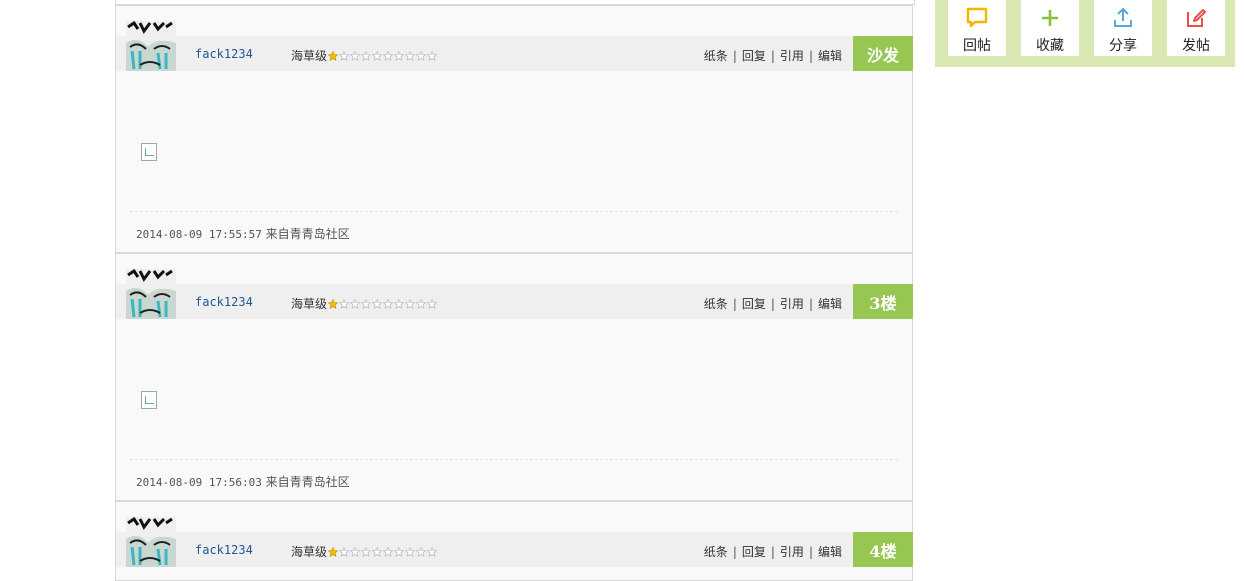 Image resolution: width=1244 pixels, height=581 pixels. What do you see at coordinates (883, 53) in the screenshot?
I see `floor-badge: 沙发` at bounding box center [883, 53].